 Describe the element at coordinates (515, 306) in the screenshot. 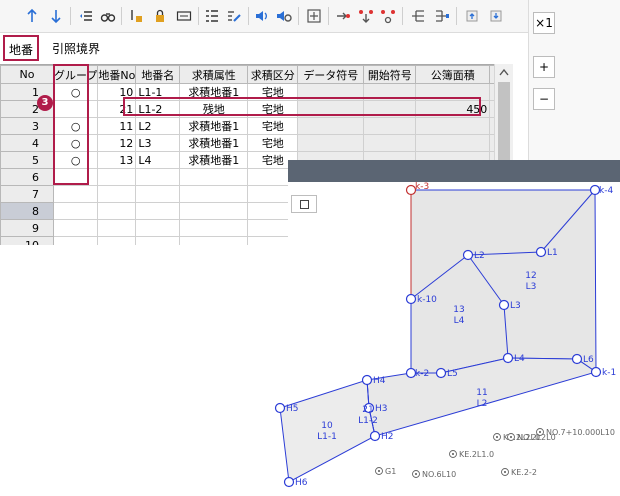

I see `point-label: L3` at that location.